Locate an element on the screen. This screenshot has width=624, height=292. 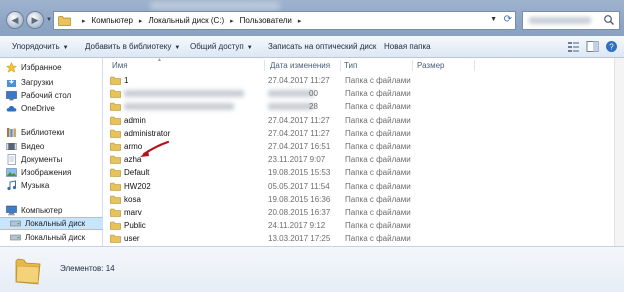
column-header-type: Тип is located at coordinates (350, 65).